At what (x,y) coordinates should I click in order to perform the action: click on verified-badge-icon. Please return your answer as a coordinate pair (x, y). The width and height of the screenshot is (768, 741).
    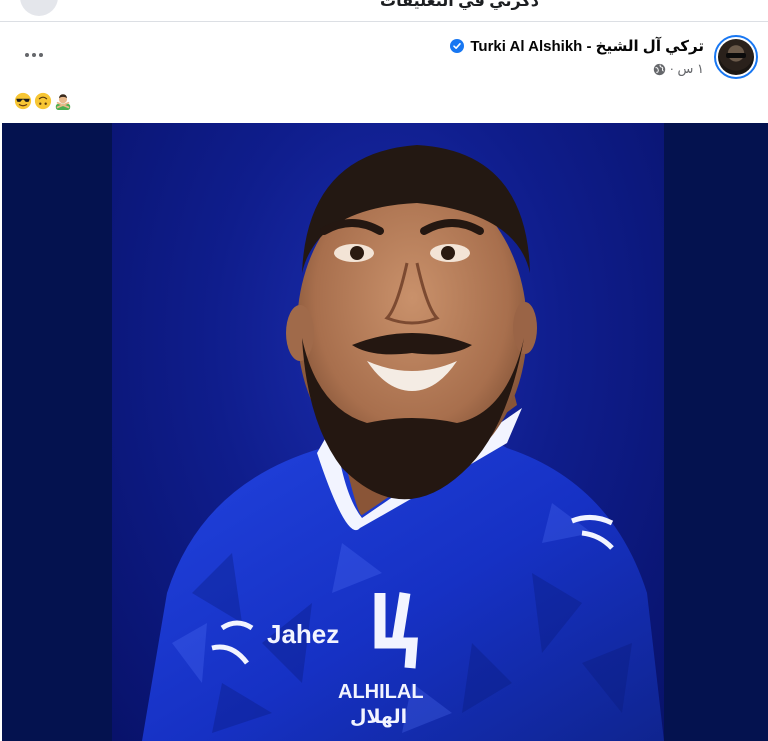
    Looking at the image, I should click on (457, 46).